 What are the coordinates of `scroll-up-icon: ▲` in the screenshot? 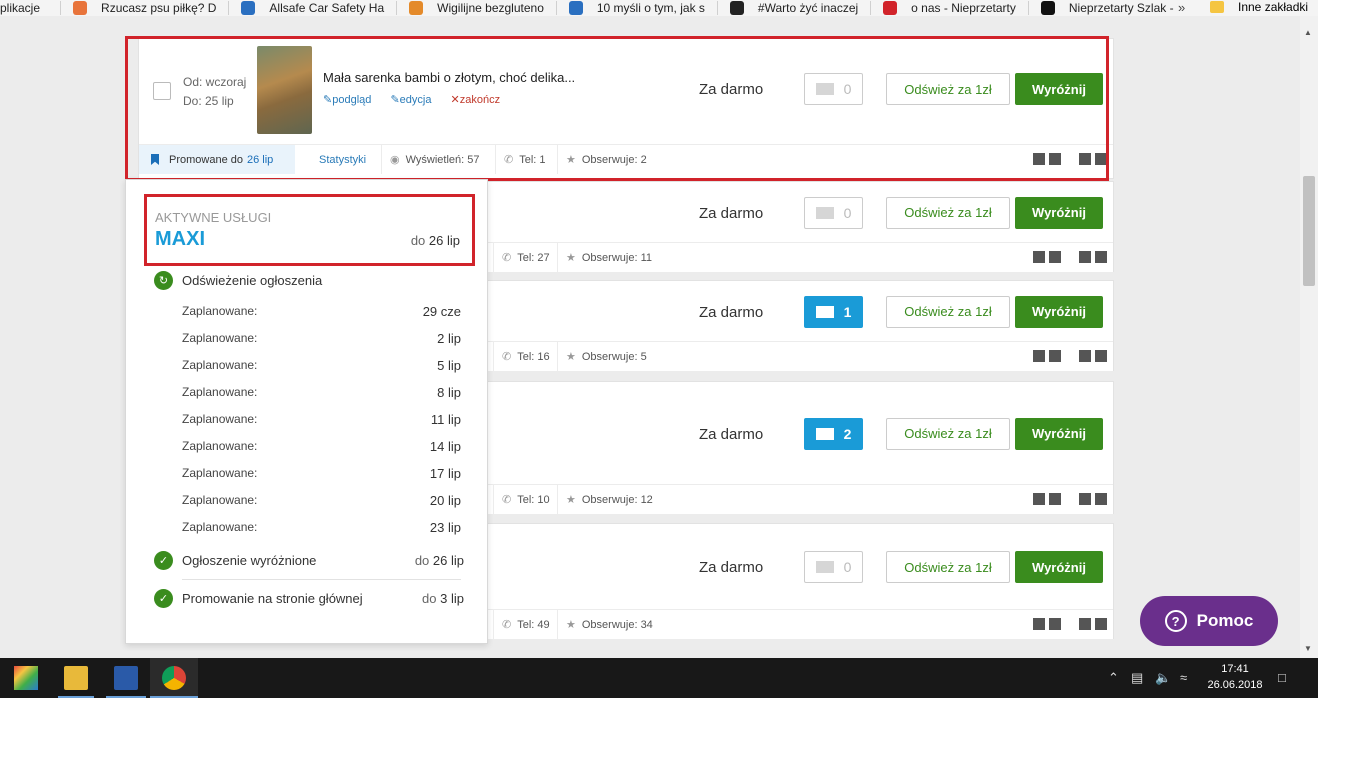 It's located at (1308, 32).